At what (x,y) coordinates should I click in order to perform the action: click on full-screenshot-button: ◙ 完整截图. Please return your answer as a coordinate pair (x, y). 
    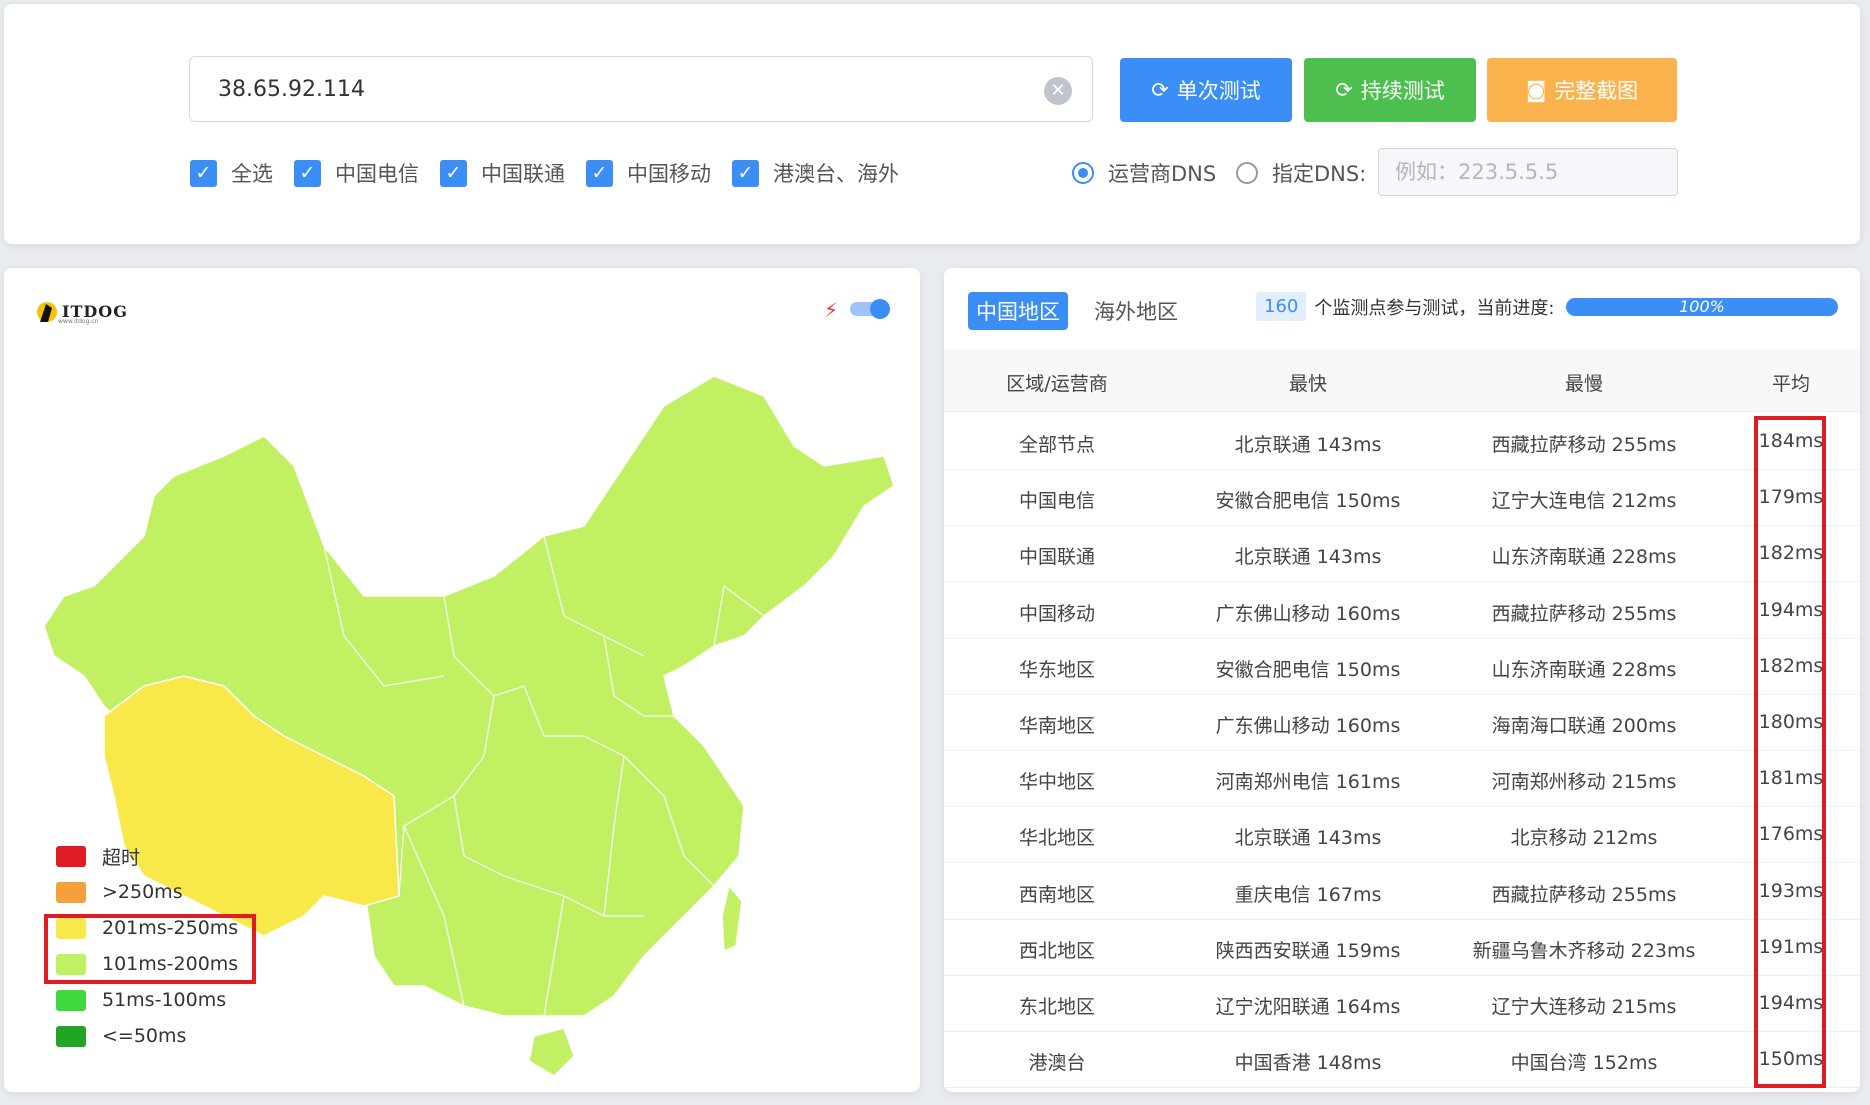
    Looking at the image, I should click on (1582, 90).